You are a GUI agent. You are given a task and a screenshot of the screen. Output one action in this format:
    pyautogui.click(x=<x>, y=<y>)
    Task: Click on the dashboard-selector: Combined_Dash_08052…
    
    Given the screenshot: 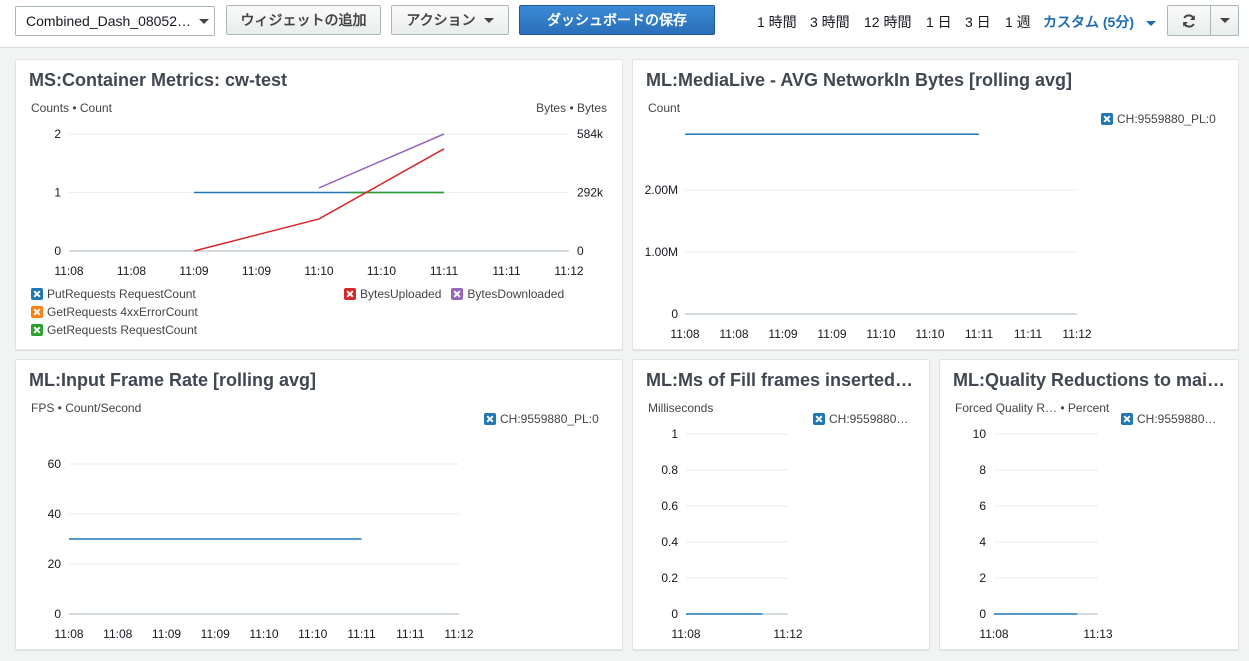 What is the action you would take?
    pyautogui.click(x=115, y=21)
    